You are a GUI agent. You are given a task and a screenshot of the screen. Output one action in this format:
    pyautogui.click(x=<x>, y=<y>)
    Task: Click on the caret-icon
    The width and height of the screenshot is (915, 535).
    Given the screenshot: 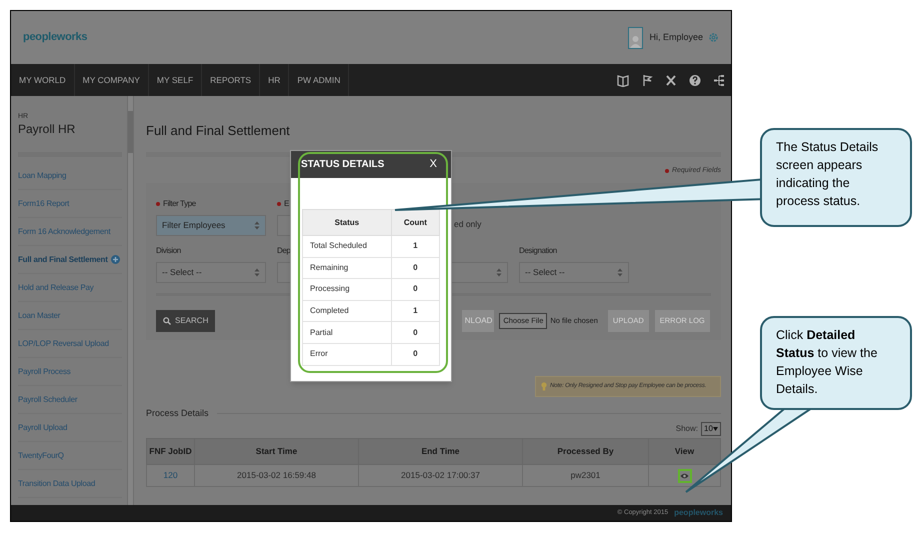 What is the action you would take?
    pyautogui.click(x=715, y=429)
    